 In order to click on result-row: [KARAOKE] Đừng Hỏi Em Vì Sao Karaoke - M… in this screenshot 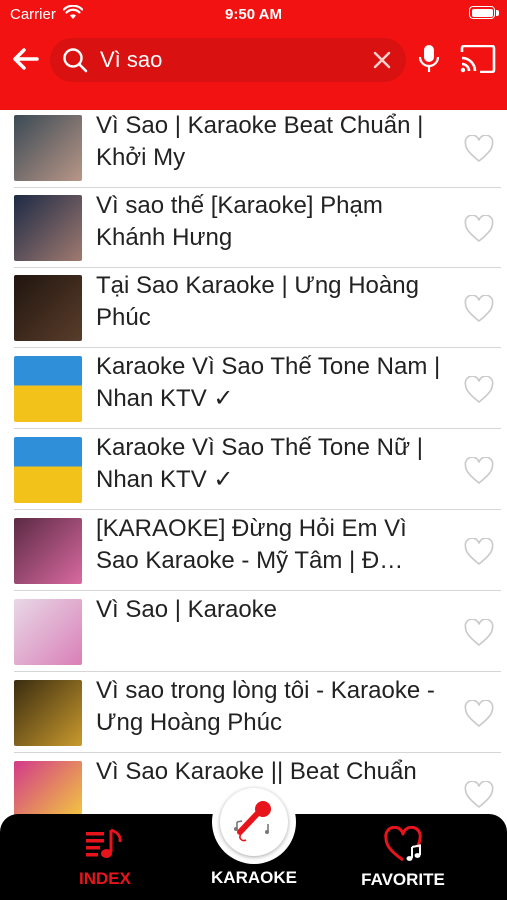, I will do `click(253, 551)`.